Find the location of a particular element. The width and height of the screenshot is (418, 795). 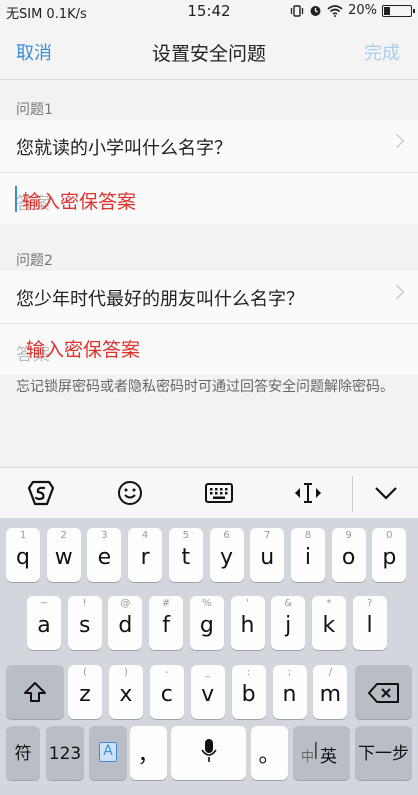

question-2-label: 问题2 is located at coordinates (34, 261).